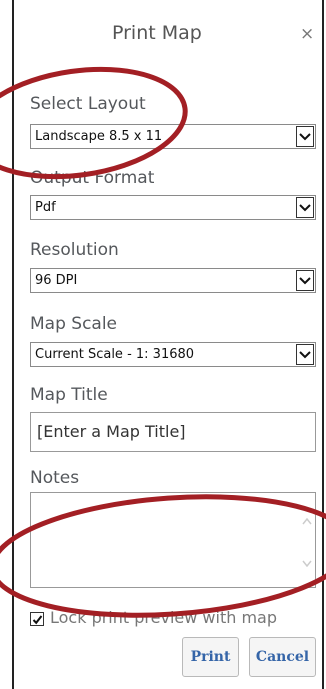 This screenshot has width=326, height=689. What do you see at coordinates (99, 136) in the screenshot?
I see `select-layout-value: Landscape 8.5 x 11` at bounding box center [99, 136].